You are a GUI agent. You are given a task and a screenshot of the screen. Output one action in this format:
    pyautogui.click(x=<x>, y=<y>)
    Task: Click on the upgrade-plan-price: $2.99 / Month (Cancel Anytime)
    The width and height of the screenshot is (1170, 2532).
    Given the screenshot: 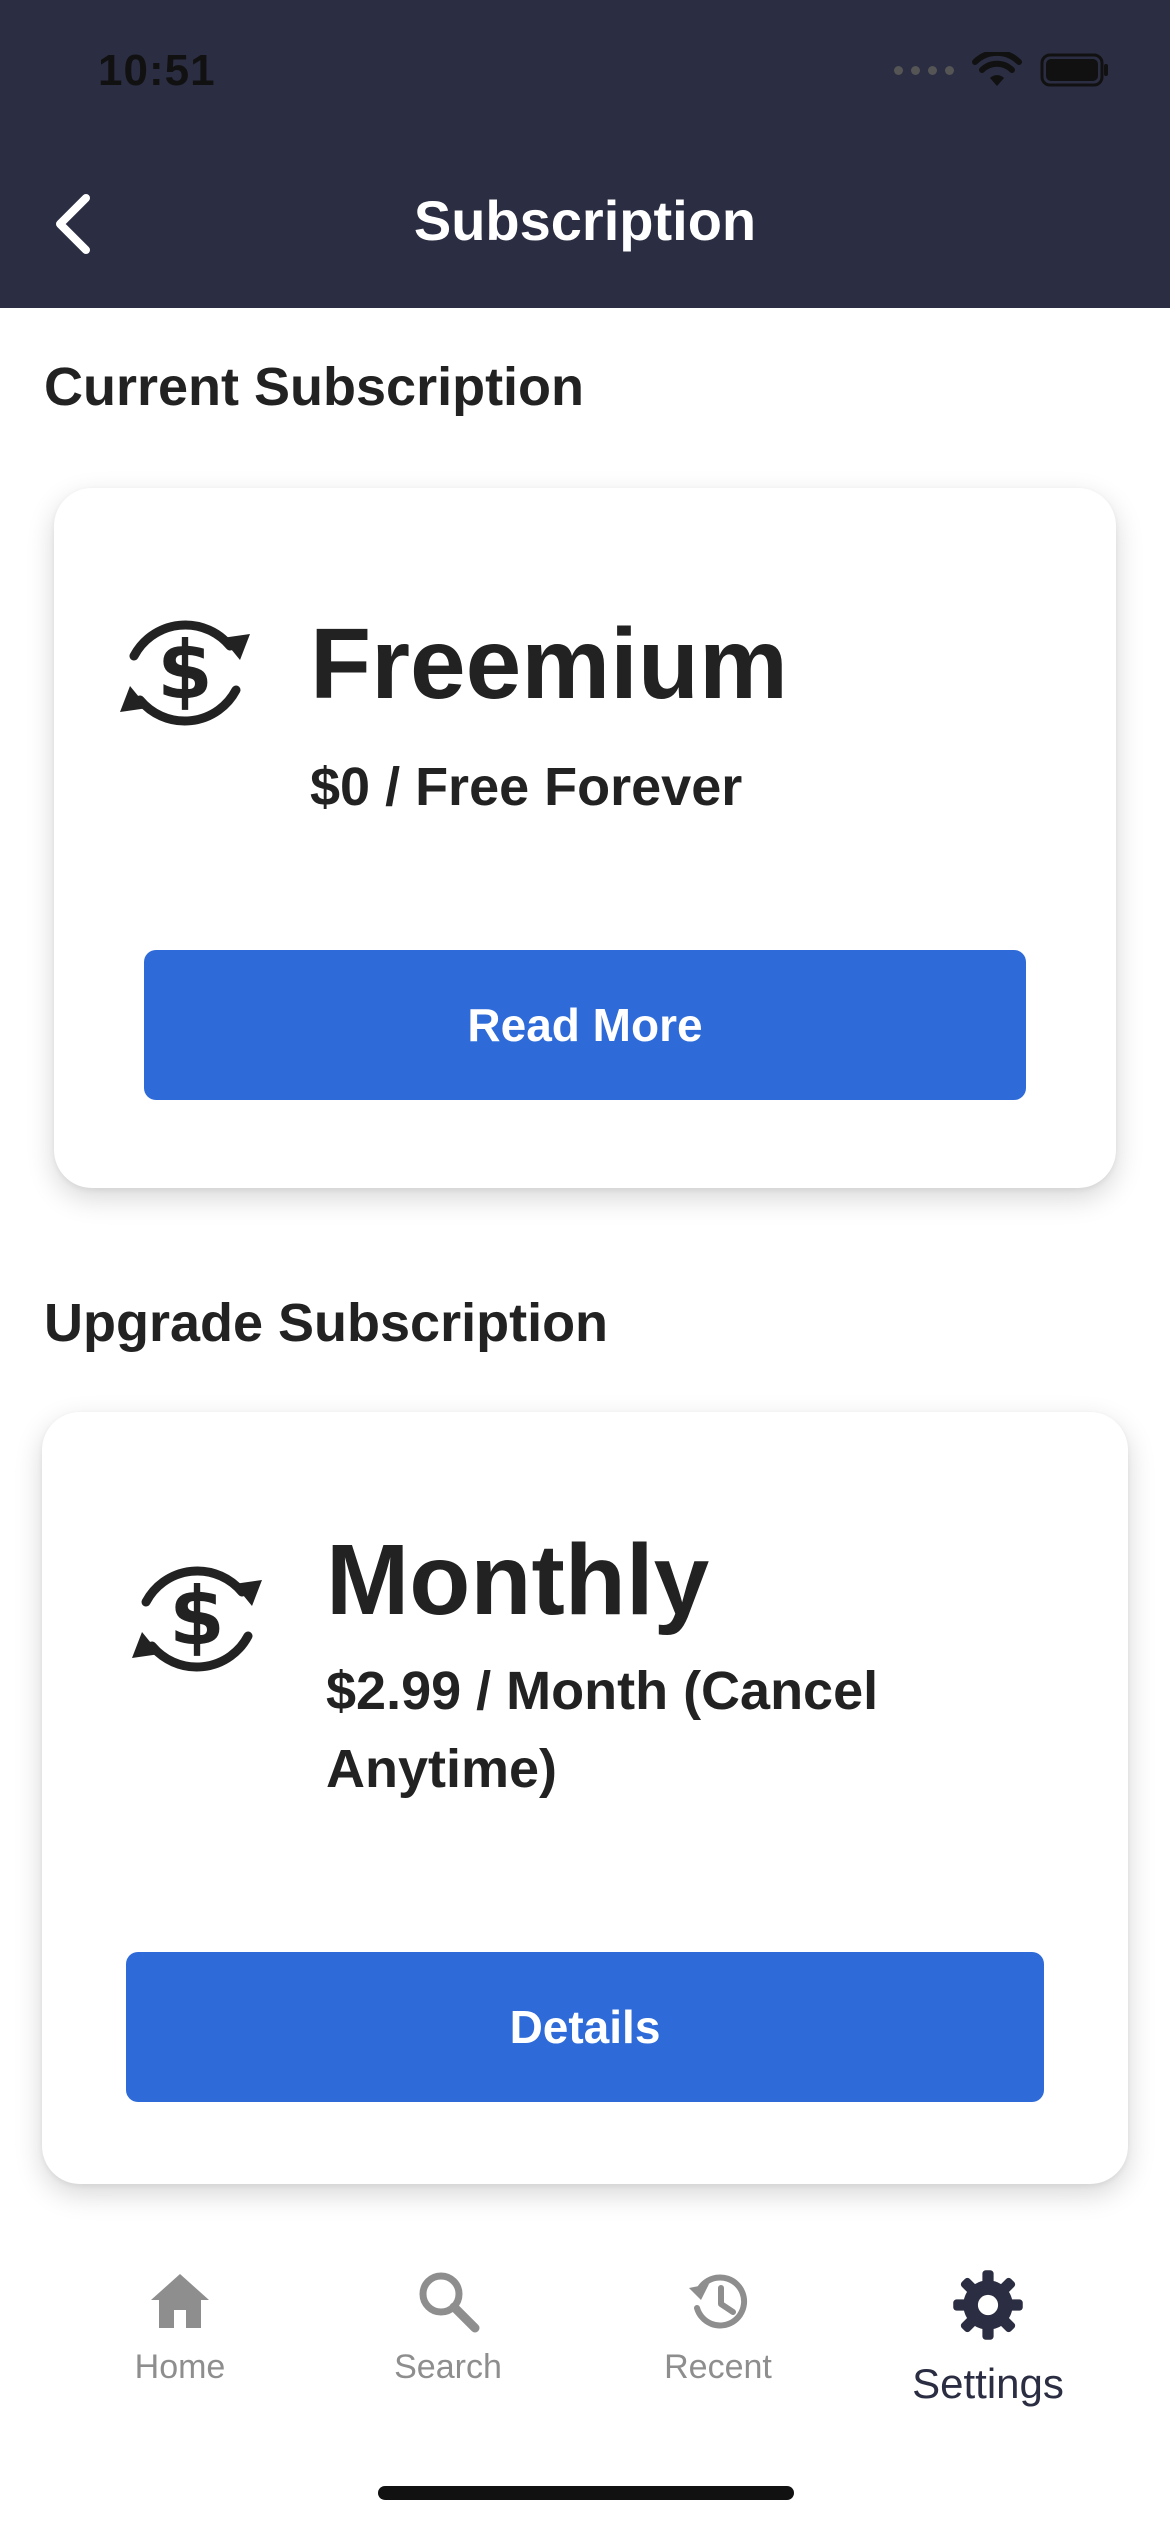 What is the action you would take?
    pyautogui.click(x=602, y=1730)
    